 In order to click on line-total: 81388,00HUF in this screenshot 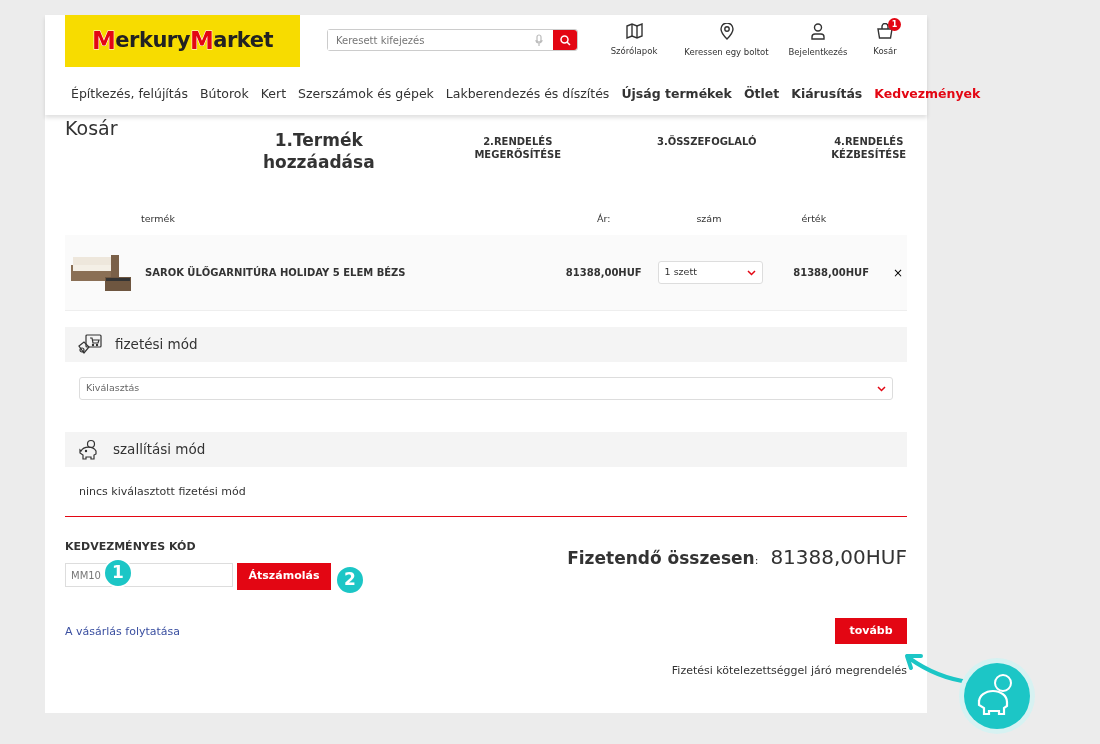, I will do `click(832, 273)`.